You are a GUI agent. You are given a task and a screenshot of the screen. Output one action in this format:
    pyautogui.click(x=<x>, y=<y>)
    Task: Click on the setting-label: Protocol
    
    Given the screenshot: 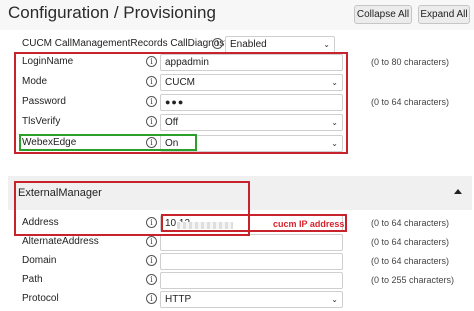 What is the action you would take?
    pyautogui.click(x=40, y=298)
    